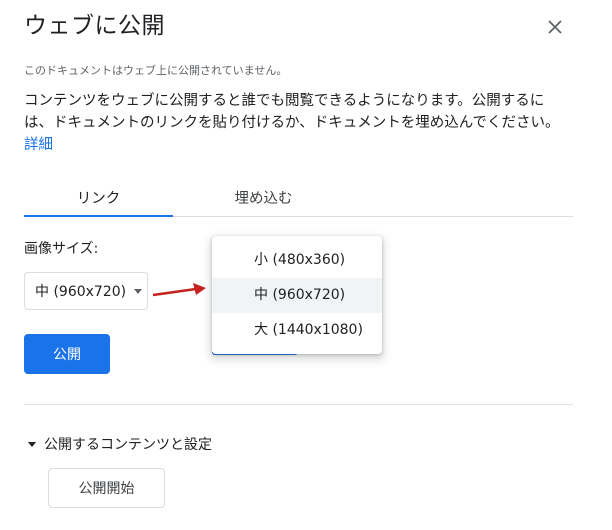 The height and width of the screenshot is (530, 612). I want to click on size-option-medium: 中 (960x720), so click(297, 295).